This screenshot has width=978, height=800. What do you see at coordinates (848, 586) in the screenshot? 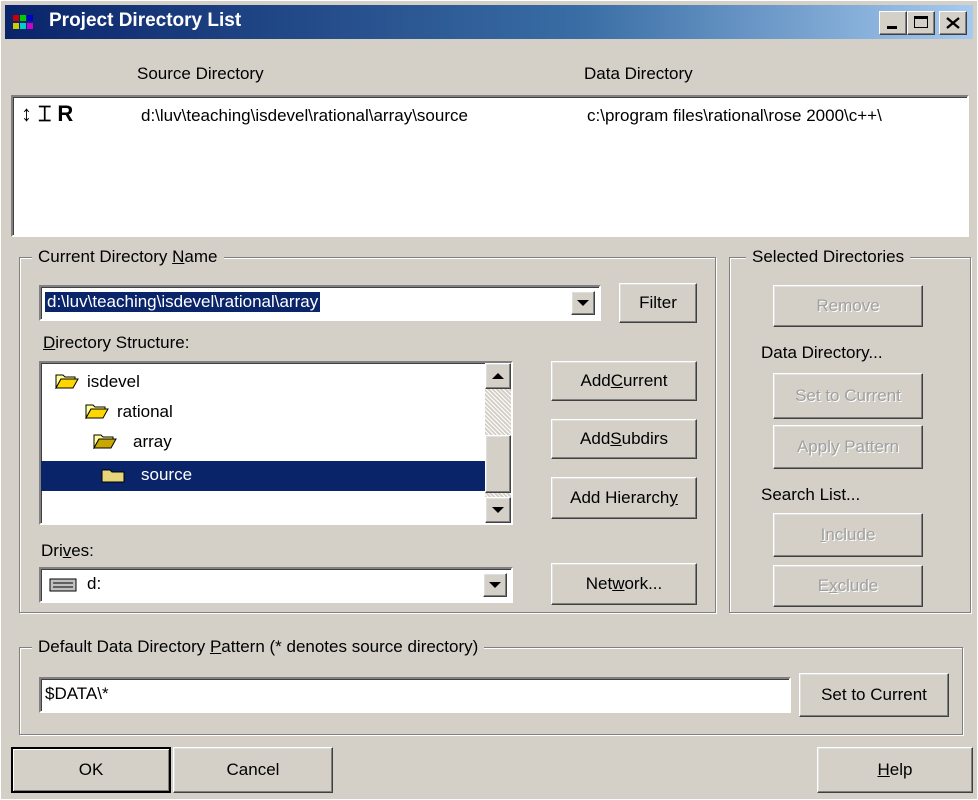
I see `exclude-button: Ex clude` at bounding box center [848, 586].